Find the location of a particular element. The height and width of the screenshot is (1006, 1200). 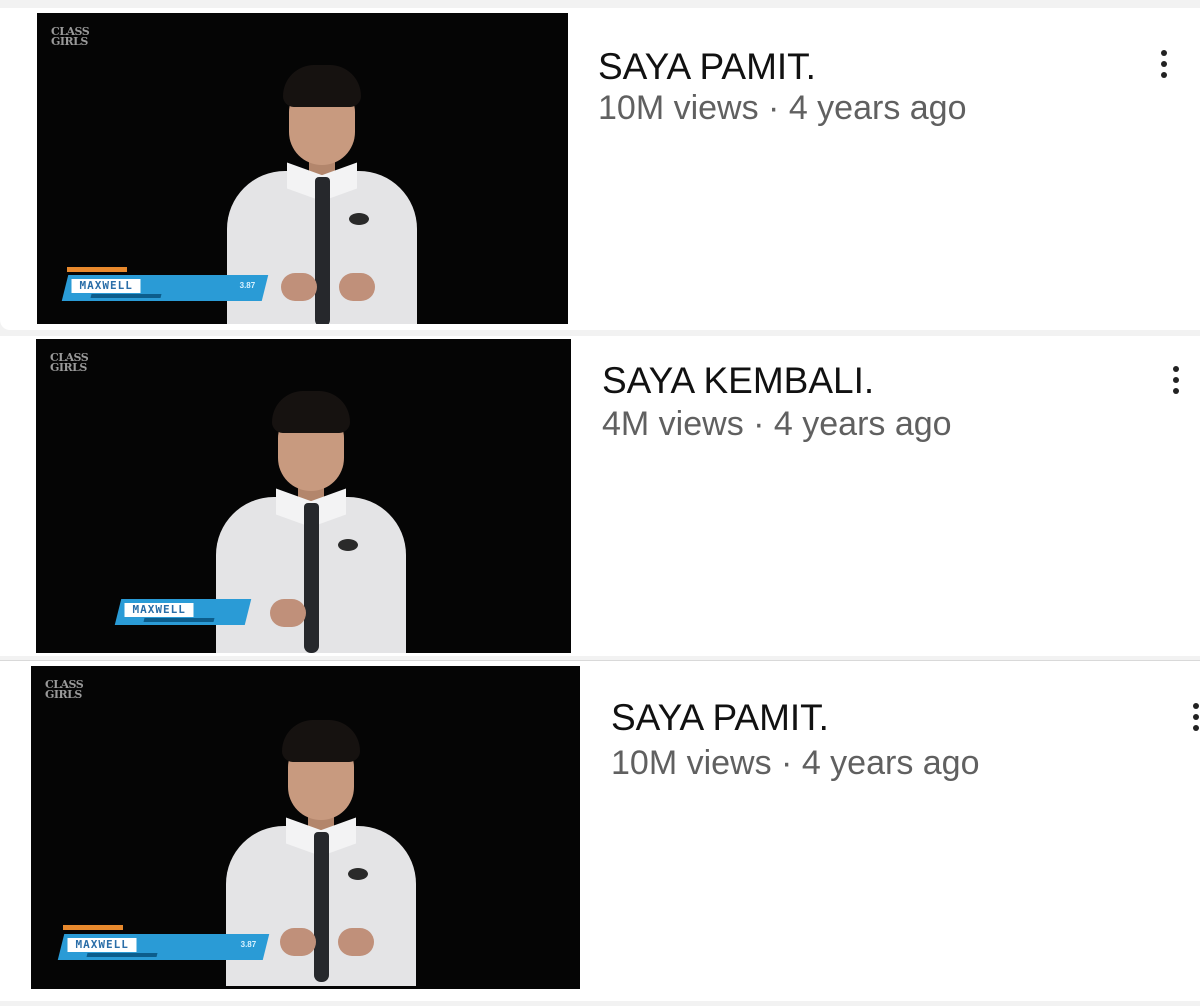

video-metadata: 4M views · 4 years ago is located at coordinates (777, 424).